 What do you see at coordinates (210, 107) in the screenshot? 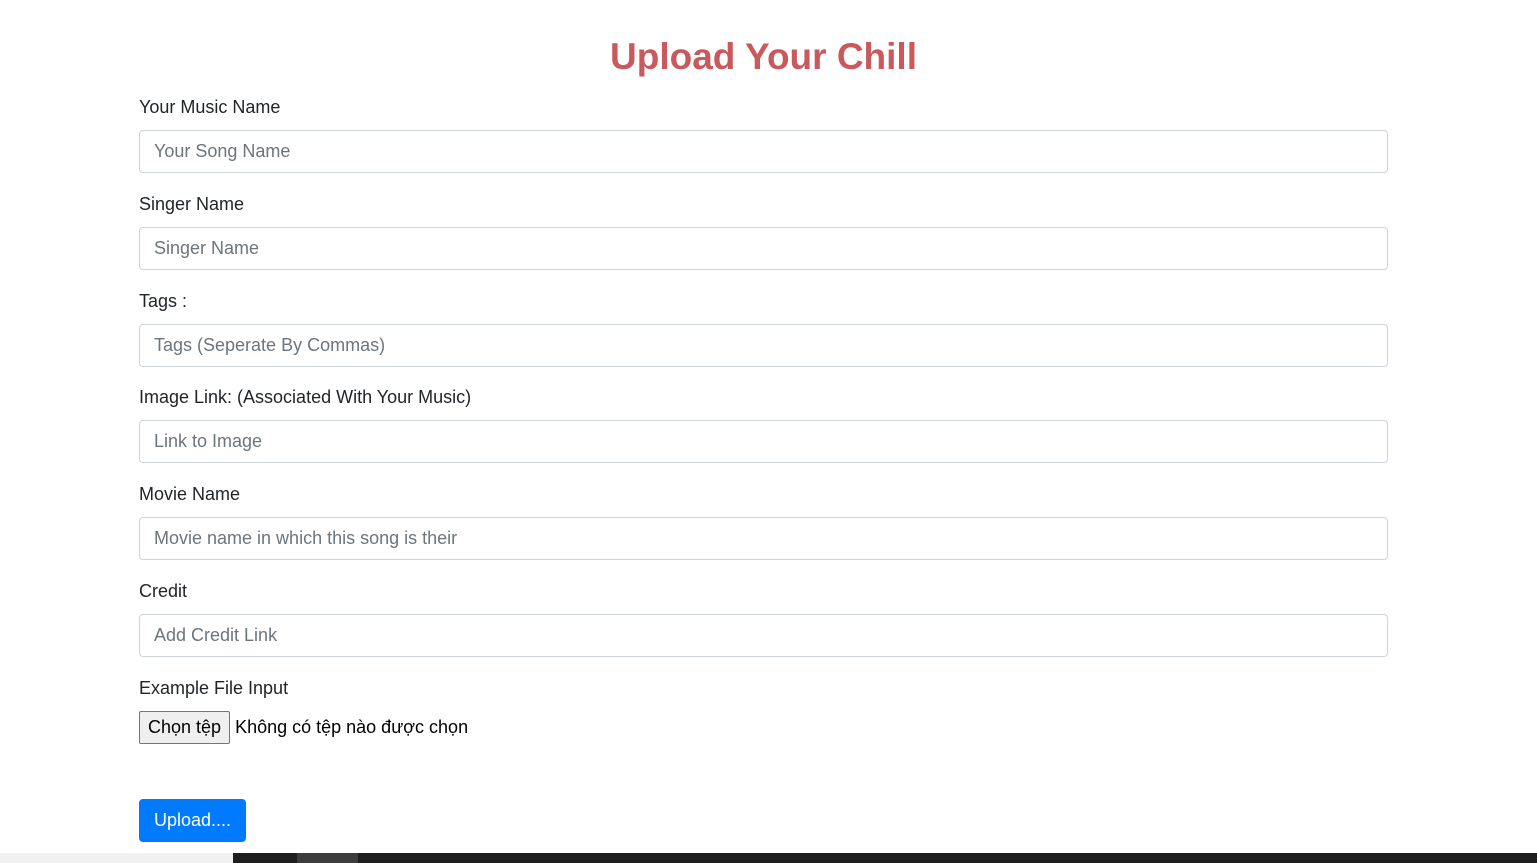
I see `music-name-label: Your Music Name` at bounding box center [210, 107].